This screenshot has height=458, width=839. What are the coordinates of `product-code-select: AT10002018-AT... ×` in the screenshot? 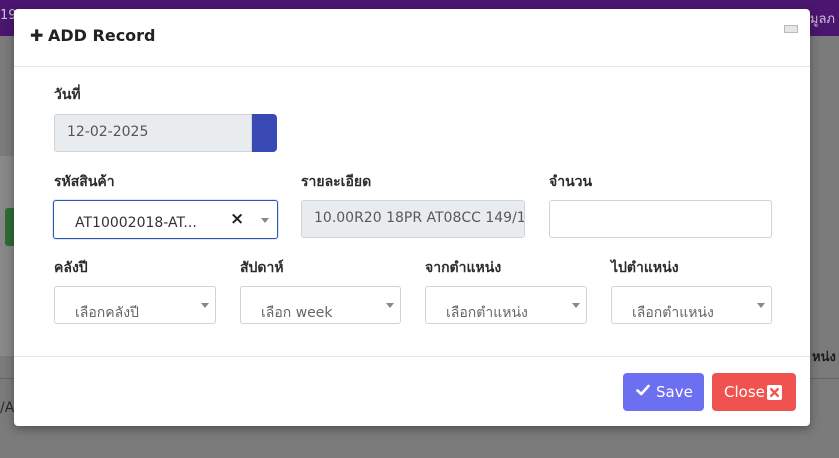 It's located at (165, 219).